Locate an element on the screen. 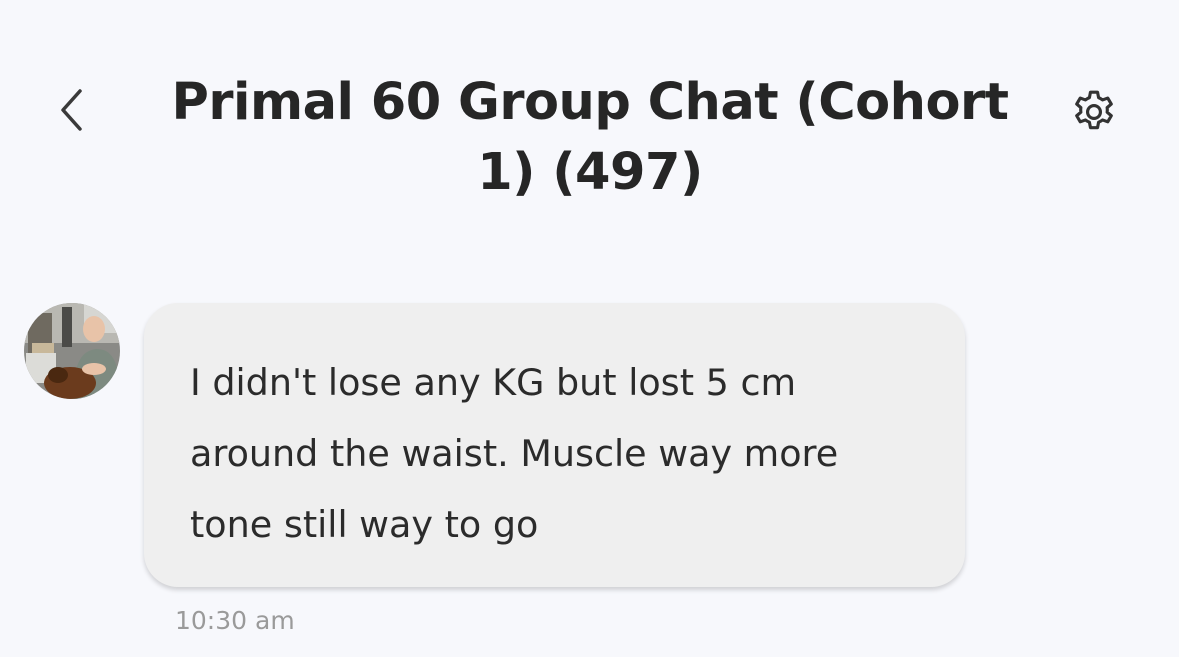 This screenshot has width=1179, height=657. user-avatar-photo is located at coordinates (72, 351).